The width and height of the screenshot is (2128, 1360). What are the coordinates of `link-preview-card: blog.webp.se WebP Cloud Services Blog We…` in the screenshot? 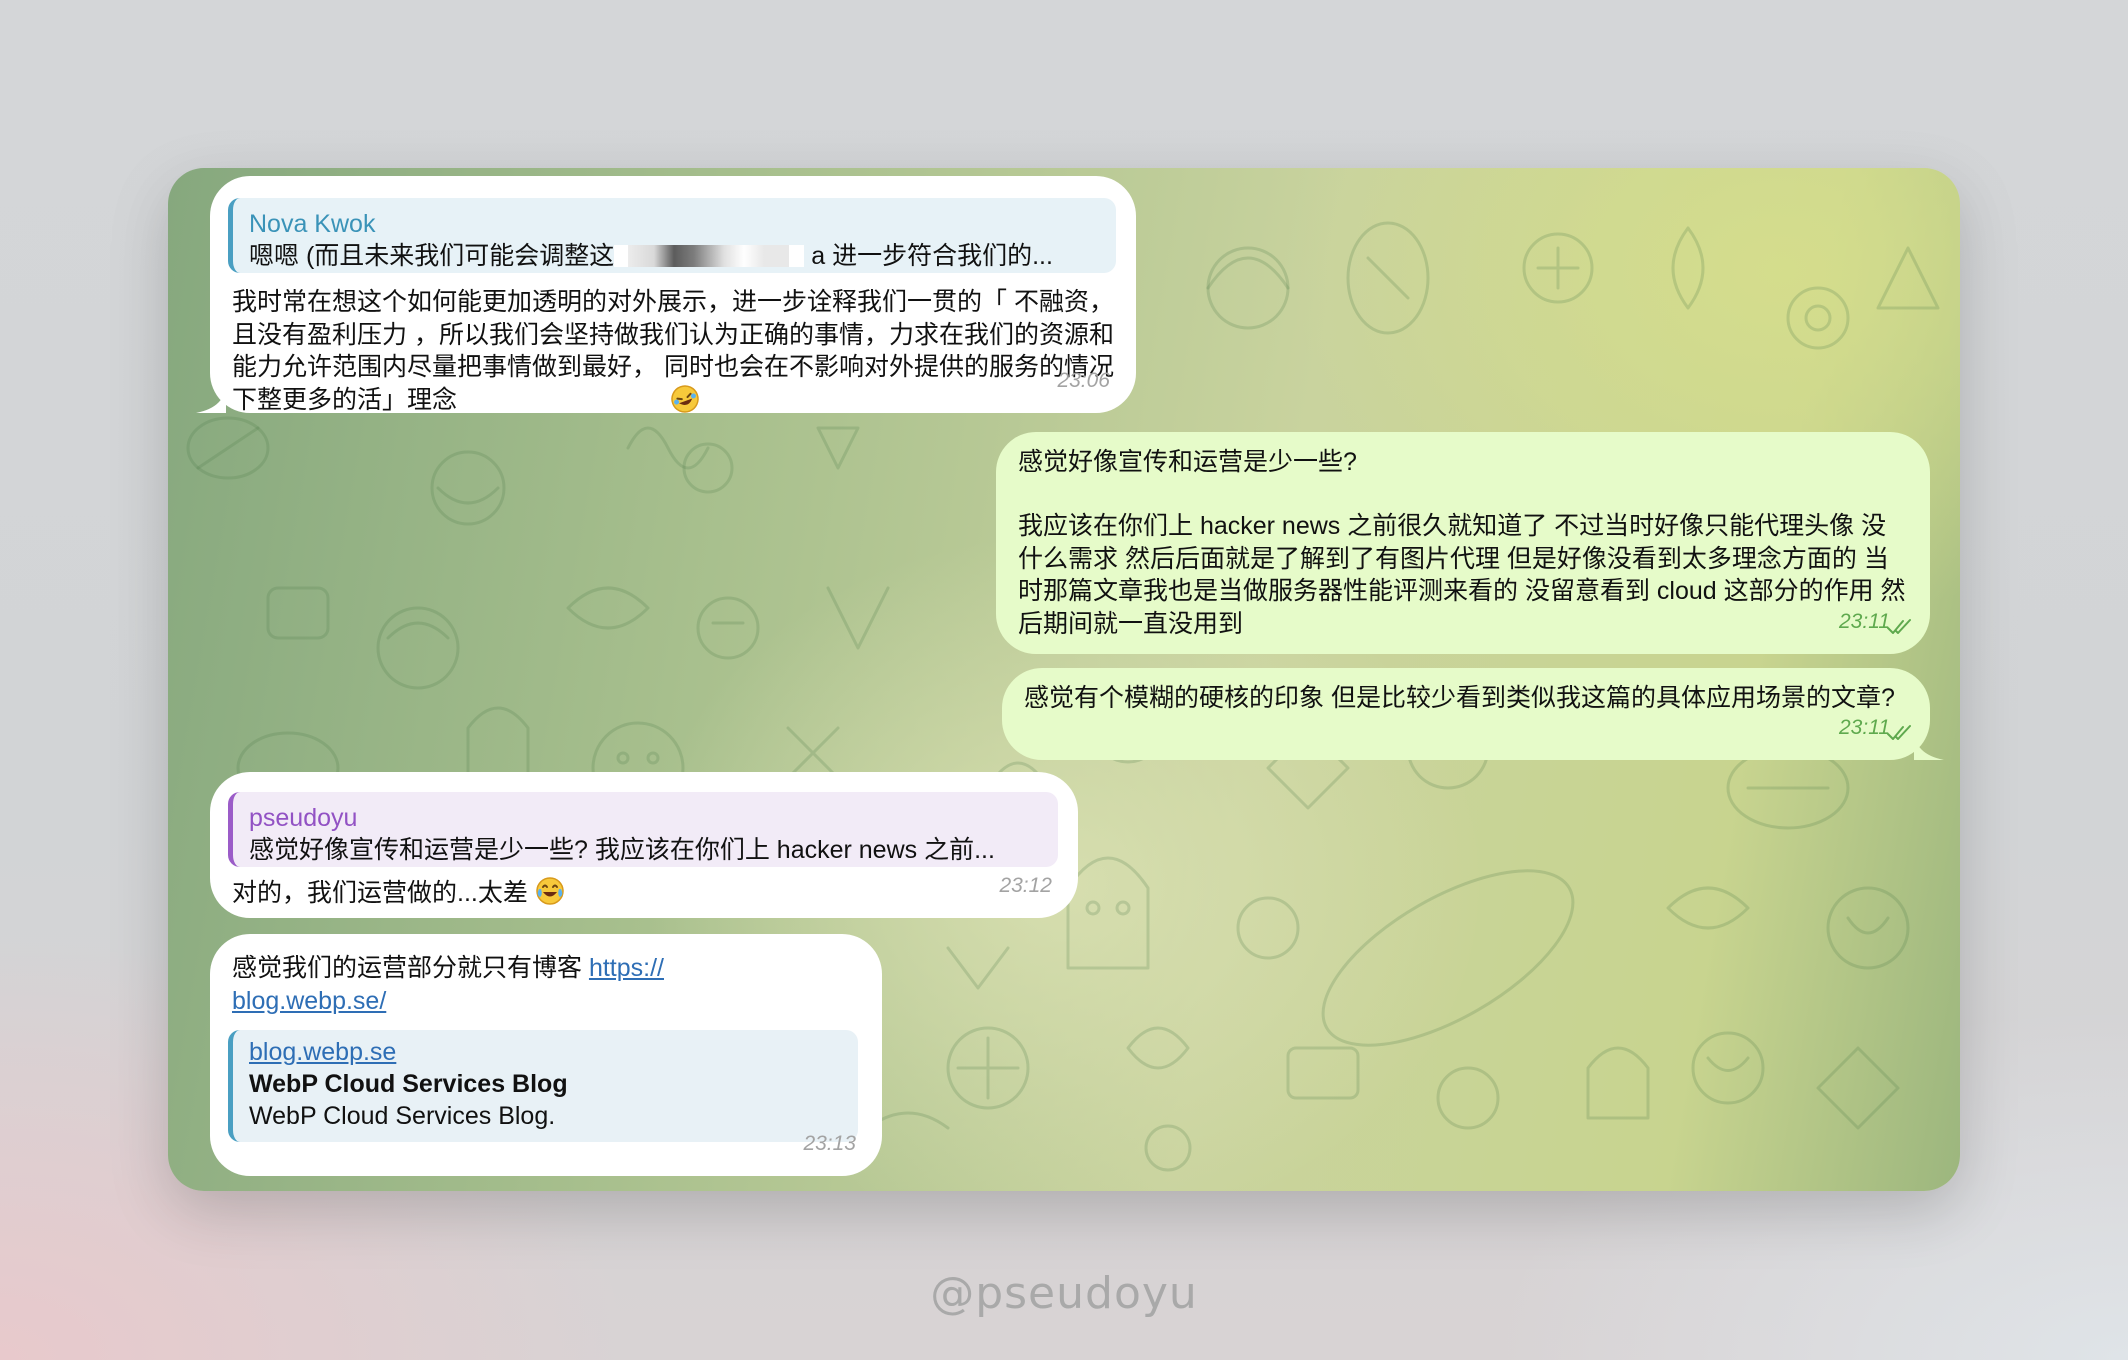 It's located at (543, 1086).